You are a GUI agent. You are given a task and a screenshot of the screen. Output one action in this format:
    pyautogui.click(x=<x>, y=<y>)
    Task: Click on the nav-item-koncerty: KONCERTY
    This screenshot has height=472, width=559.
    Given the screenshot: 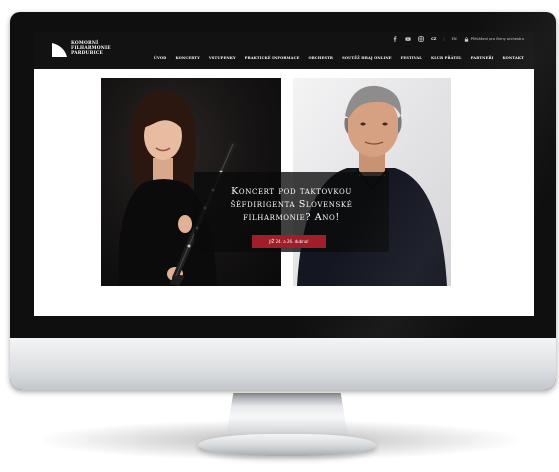 What is the action you would take?
    pyautogui.click(x=187, y=58)
    